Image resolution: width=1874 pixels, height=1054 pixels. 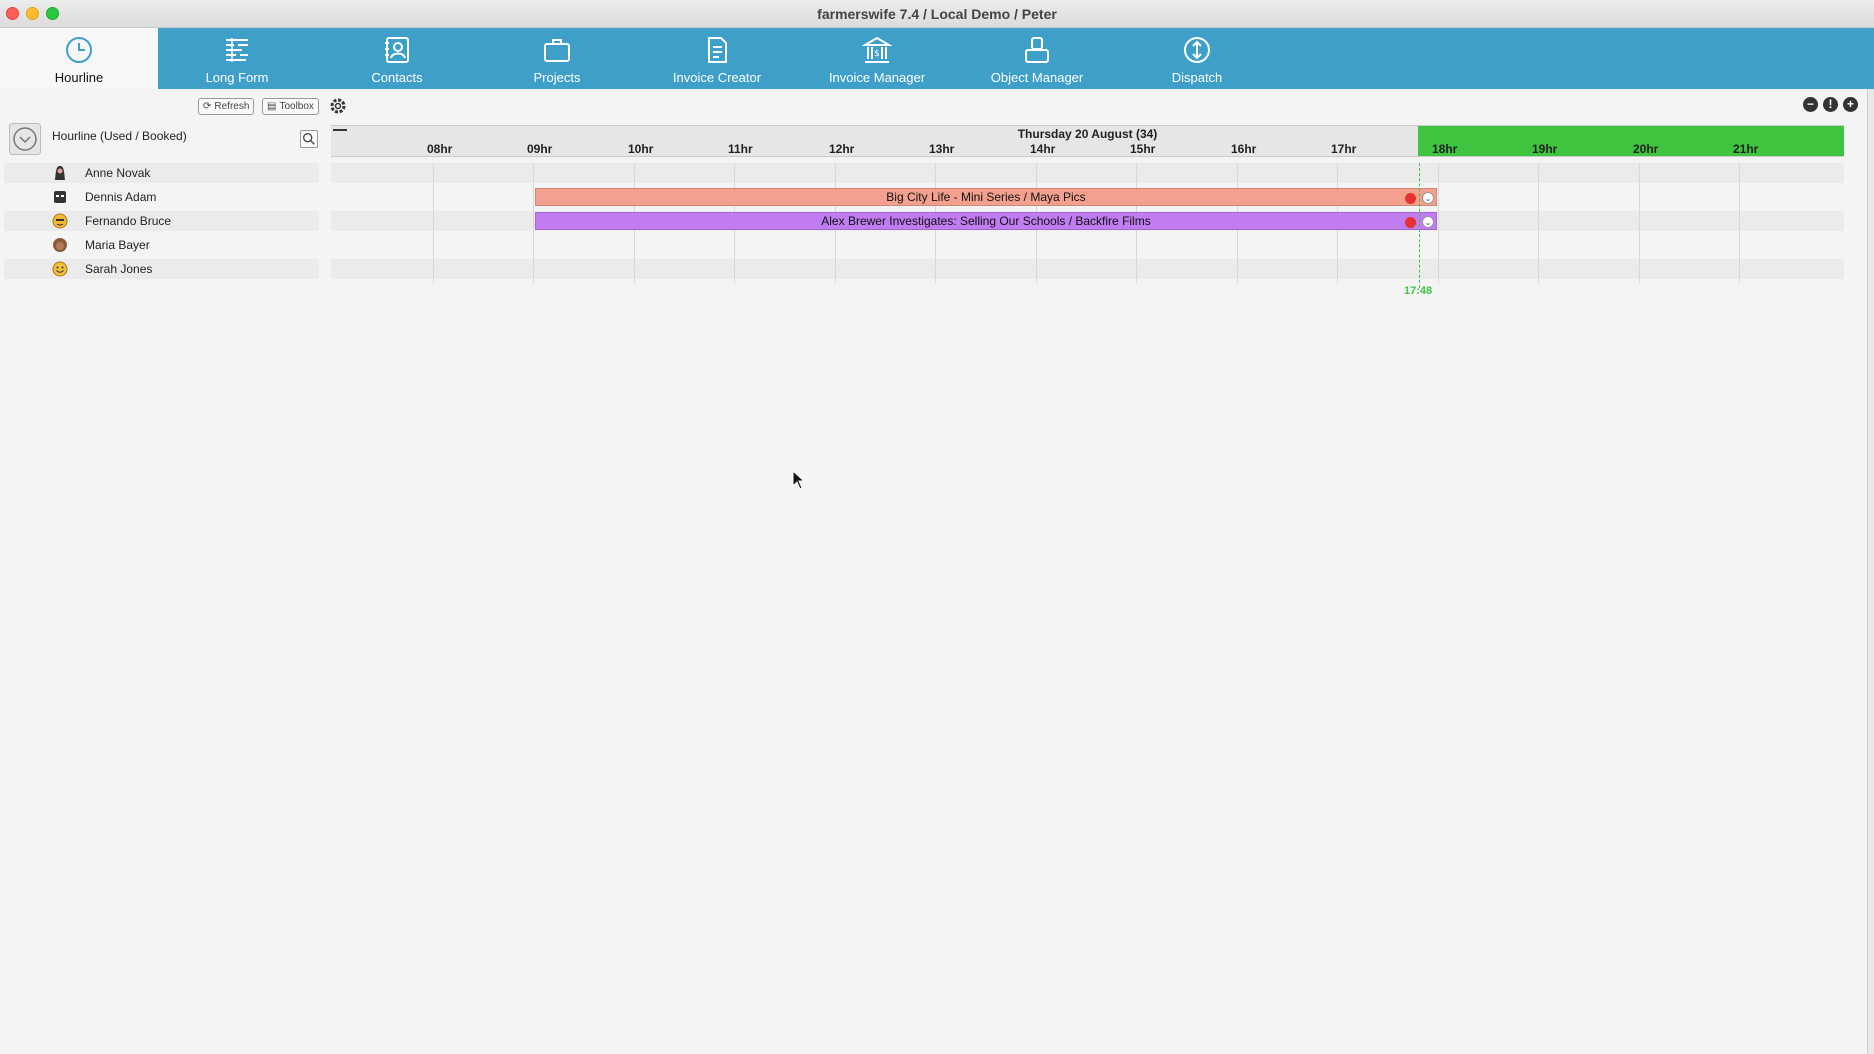 What do you see at coordinates (740, 149) in the screenshot?
I see `hour-label: 11hr` at bounding box center [740, 149].